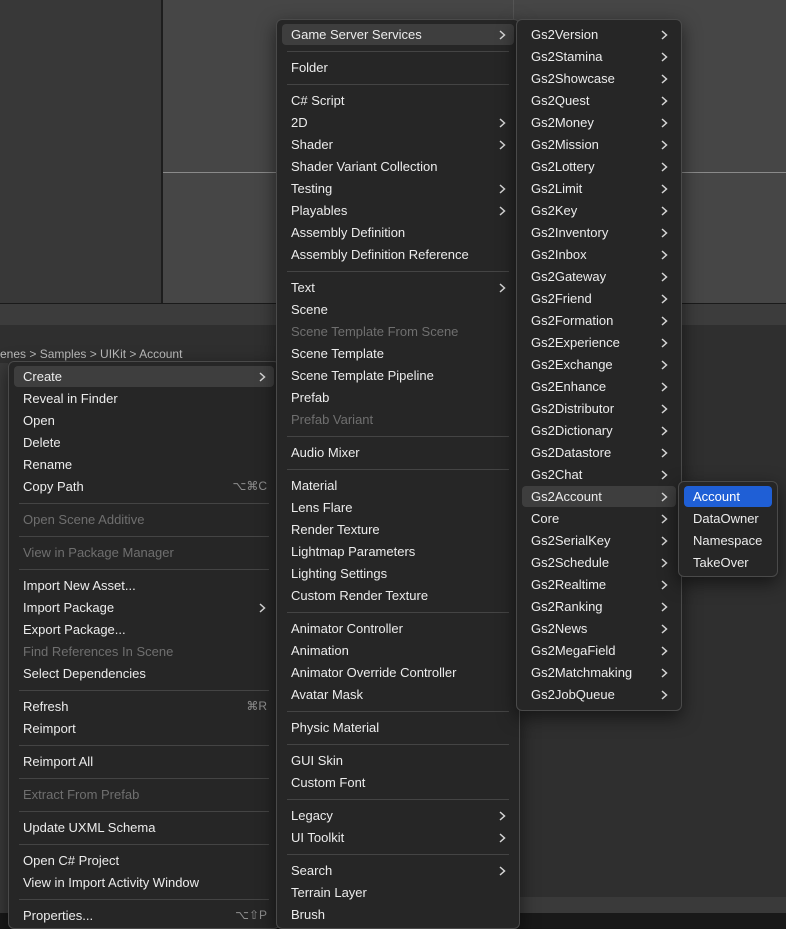  What do you see at coordinates (599, 606) in the screenshot?
I see `menu-item-gs2ranking: Gs2Ranking` at bounding box center [599, 606].